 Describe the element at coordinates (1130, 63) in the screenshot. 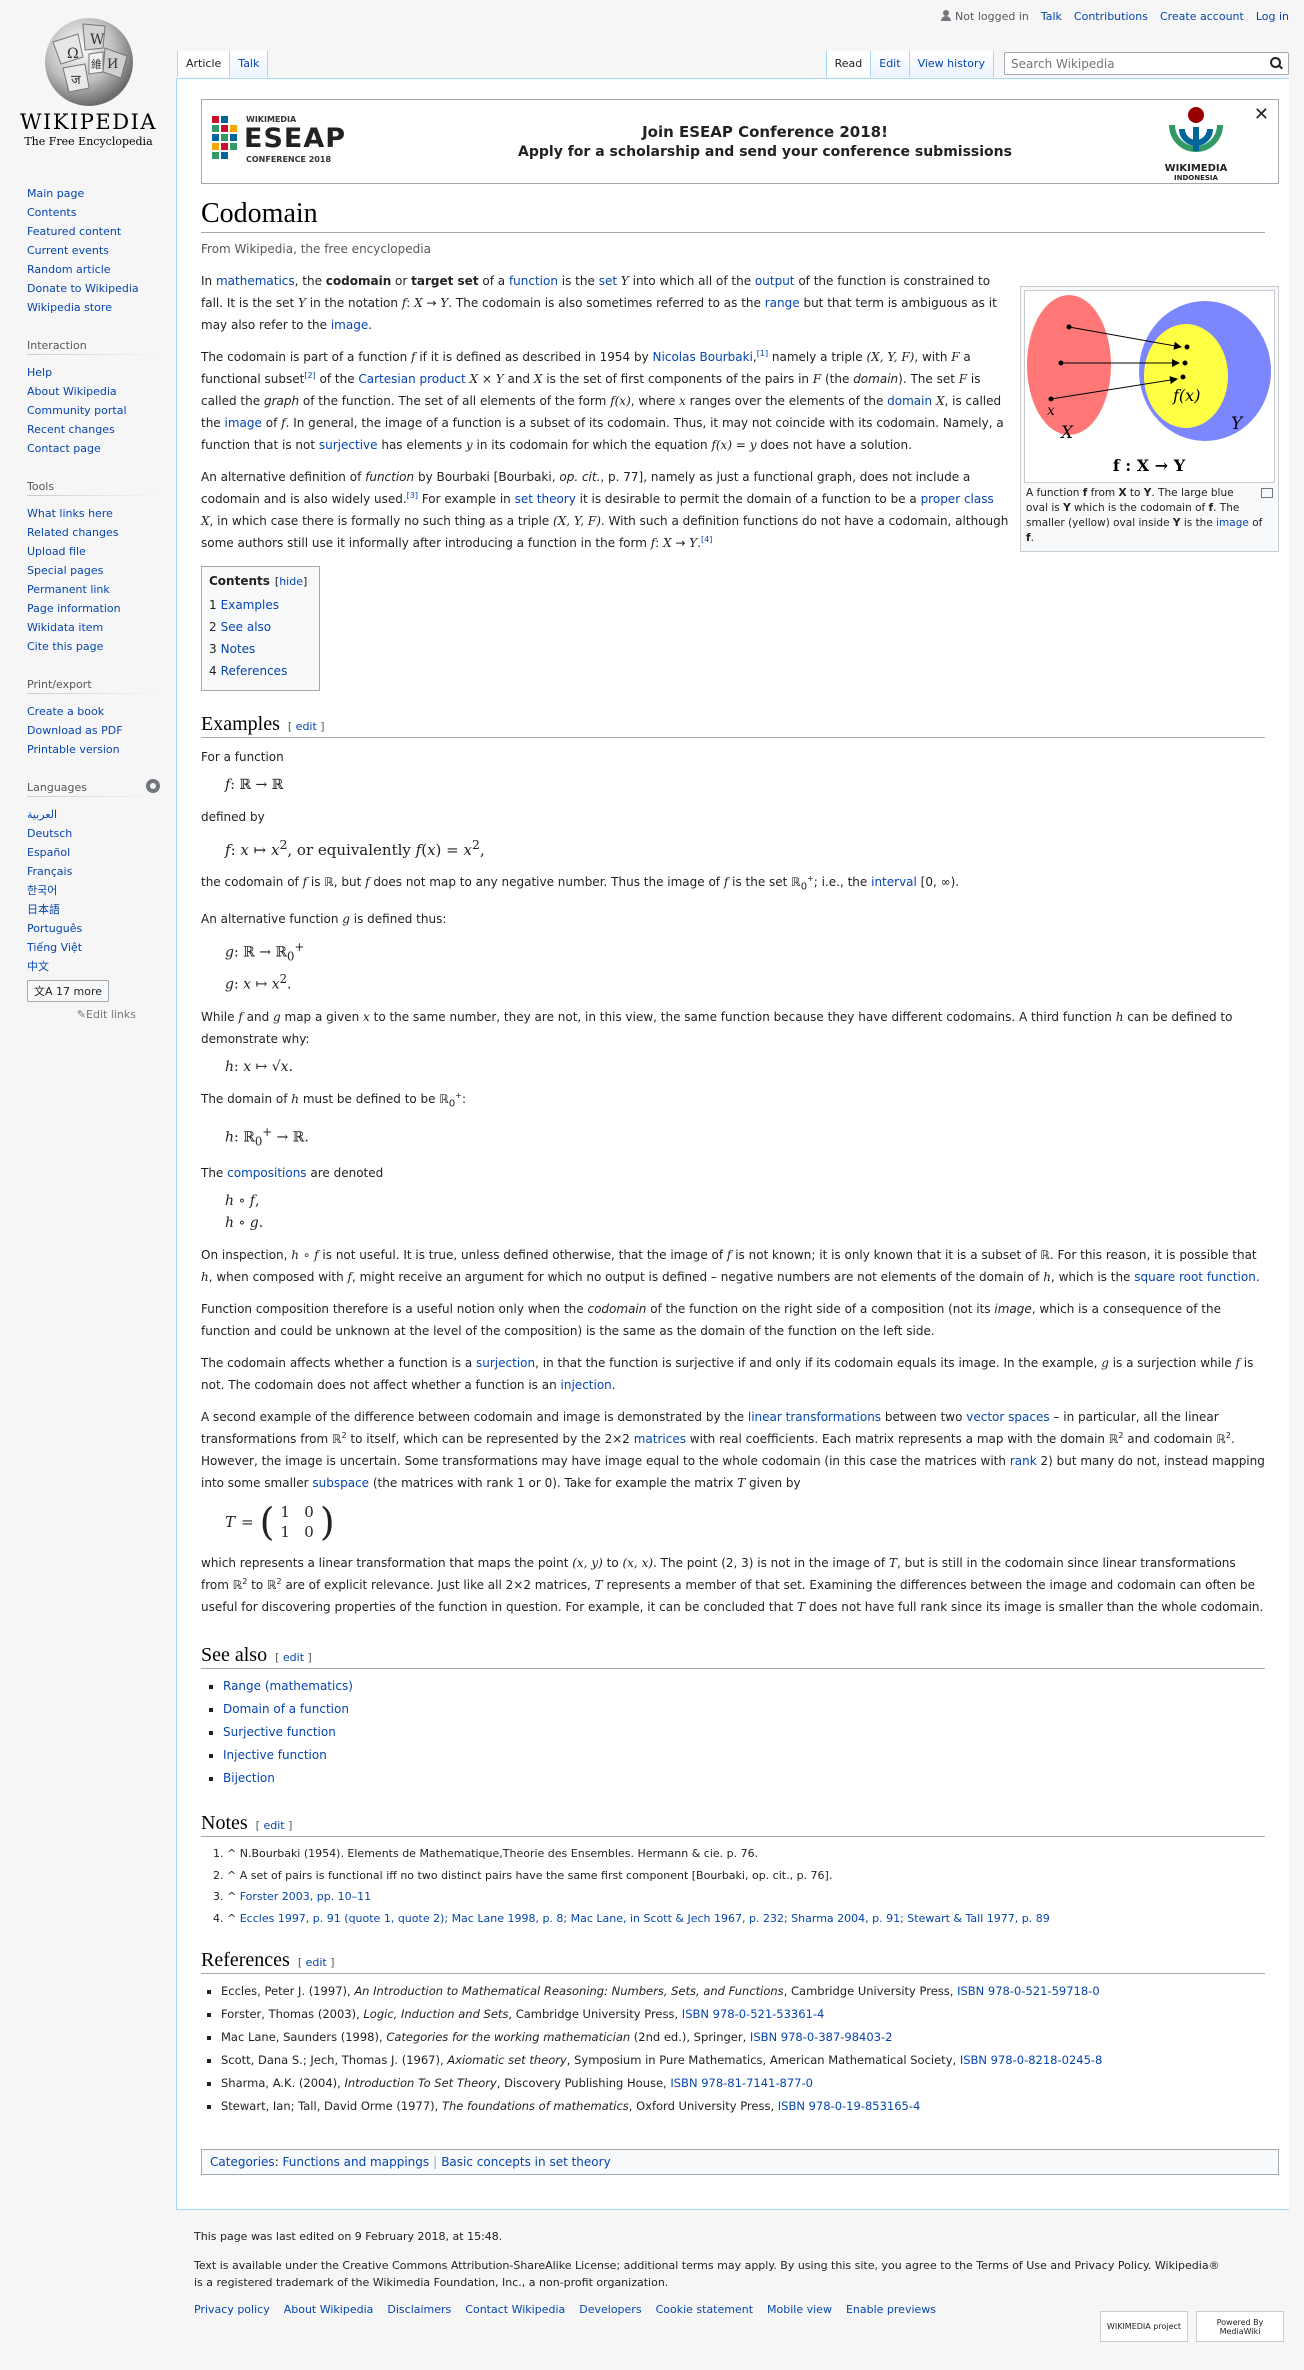

I see `search-input` at that location.